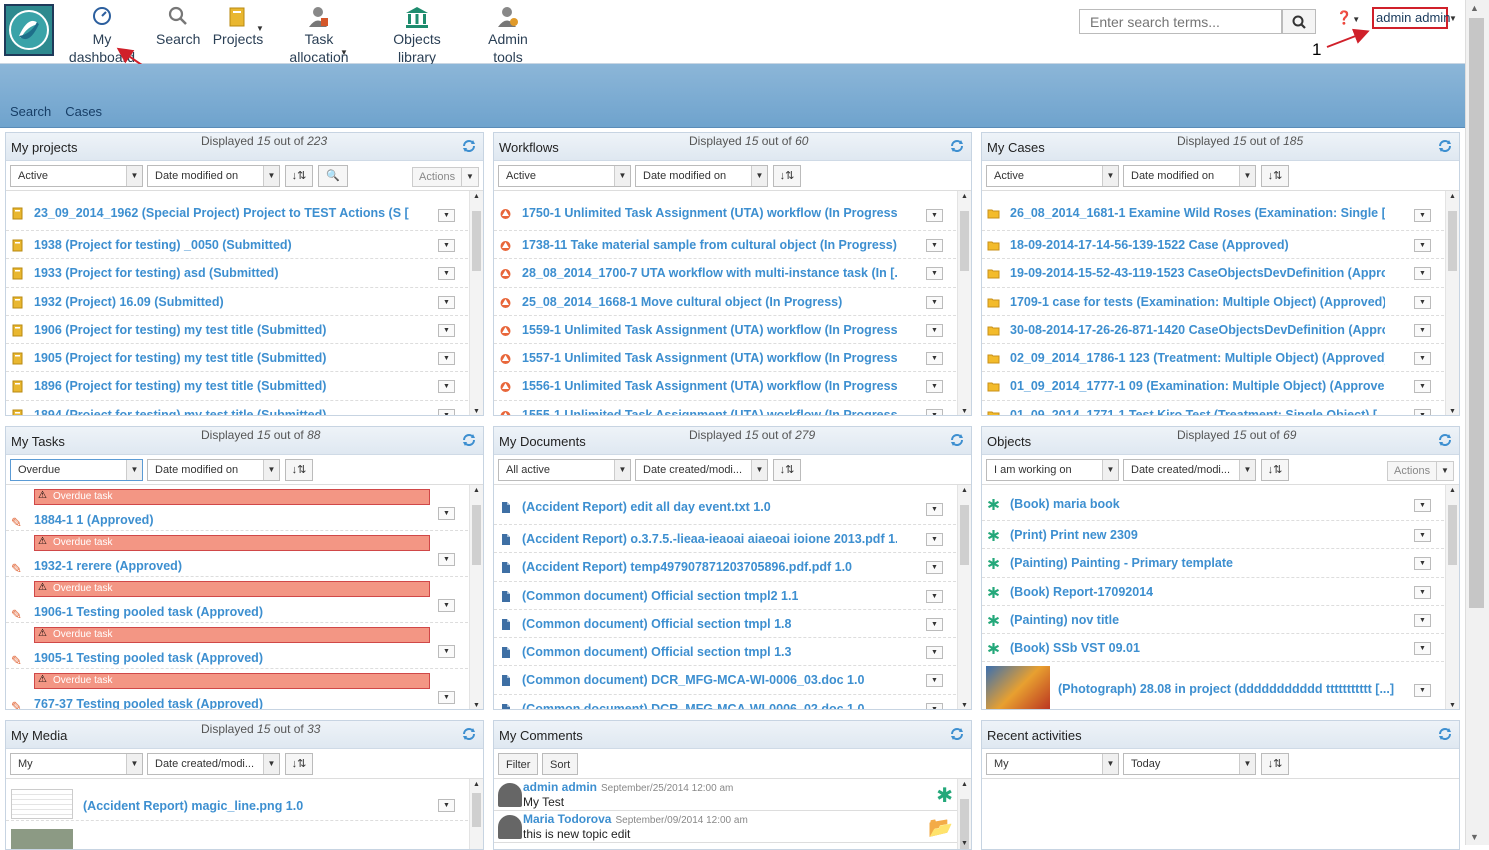 The height and width of the screenshot is (850, 1489). Describe the element at coordinates (1065, 504) in the screenshot. I see `item-link: (Book) maria book` at that location.